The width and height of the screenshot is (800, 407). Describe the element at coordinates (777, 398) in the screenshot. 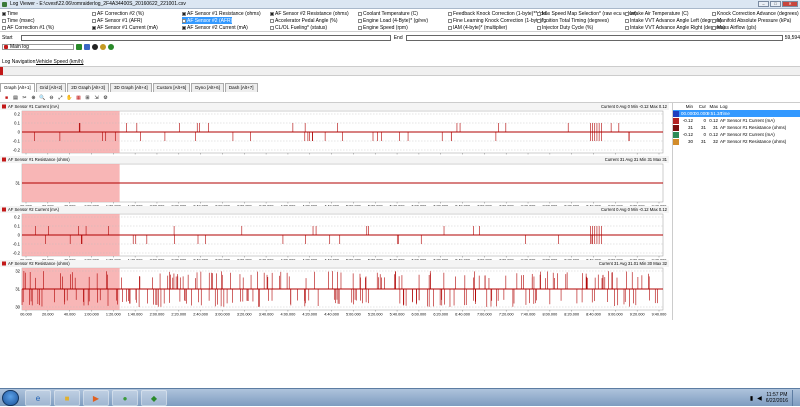

I see `clock: 11:57 PM 6/22/2016` at that location.